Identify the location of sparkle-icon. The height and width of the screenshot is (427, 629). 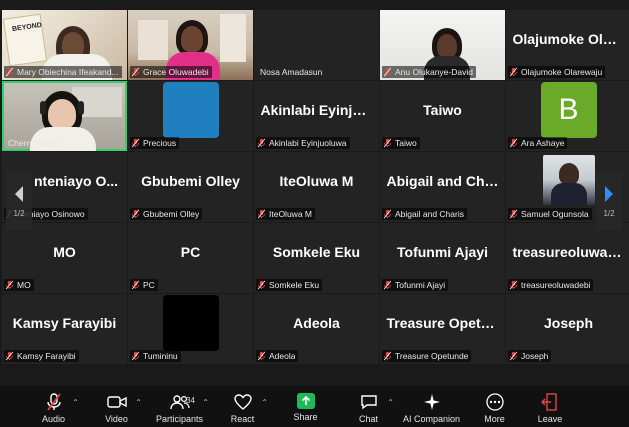
(432, 402).